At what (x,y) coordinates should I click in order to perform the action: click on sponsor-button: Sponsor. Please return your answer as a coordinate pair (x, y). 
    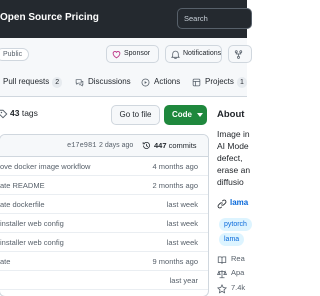
    Looking at the image, I should click on (132, 54).